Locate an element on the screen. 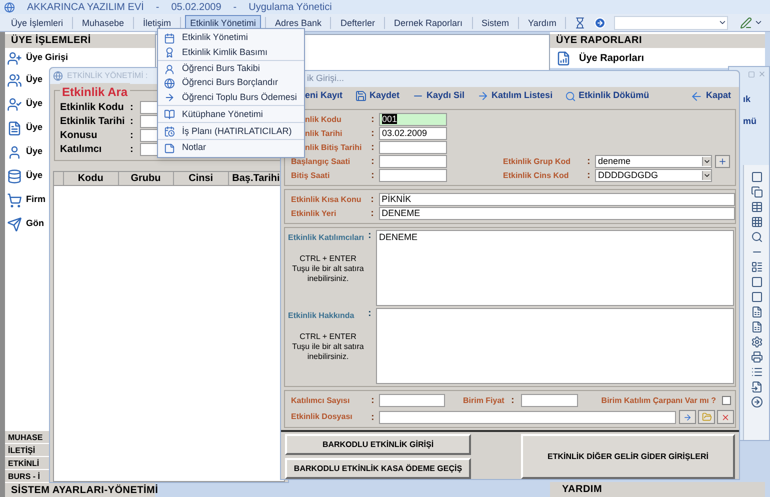 This screenshot has width=770, height=497. input-field: 001 is located at coordinates (413, 119).